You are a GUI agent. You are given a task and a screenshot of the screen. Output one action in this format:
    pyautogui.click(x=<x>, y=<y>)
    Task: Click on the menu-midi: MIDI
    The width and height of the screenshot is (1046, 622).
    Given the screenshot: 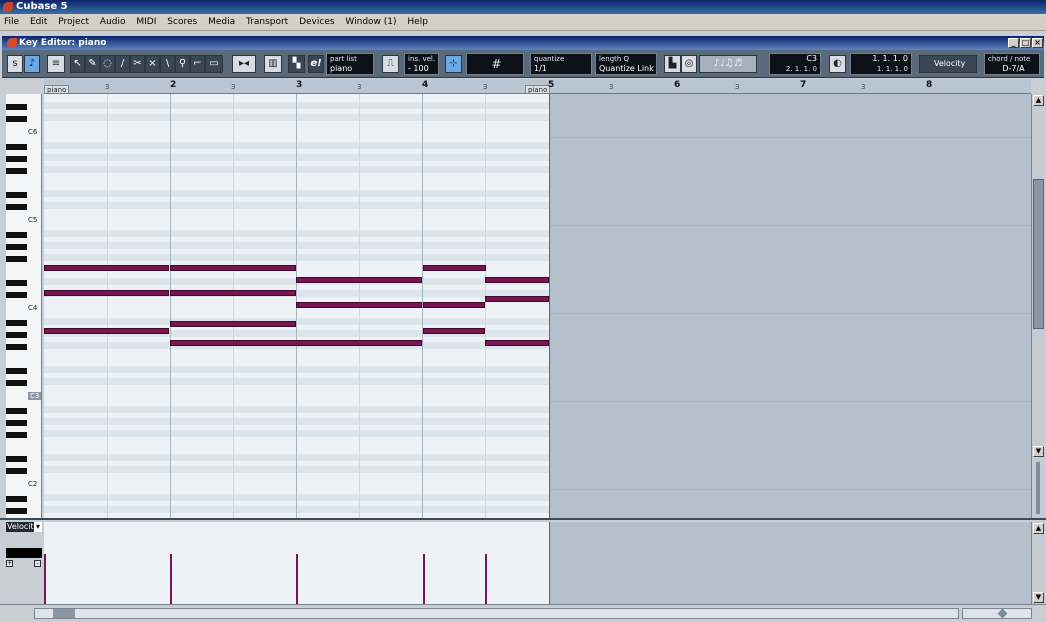 What is the action you would take?
    pyautogui.click(x=146, y=22)
    